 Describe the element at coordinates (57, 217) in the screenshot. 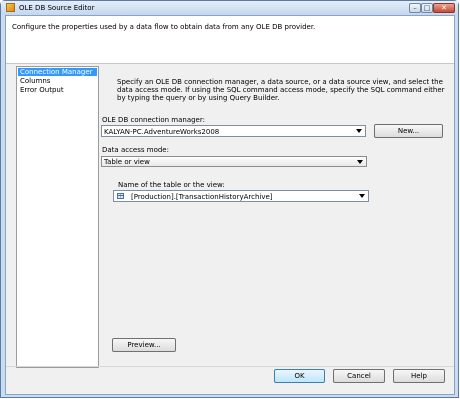

I see `page-nav-list: Connection Manager Columns Error Output` at that location.